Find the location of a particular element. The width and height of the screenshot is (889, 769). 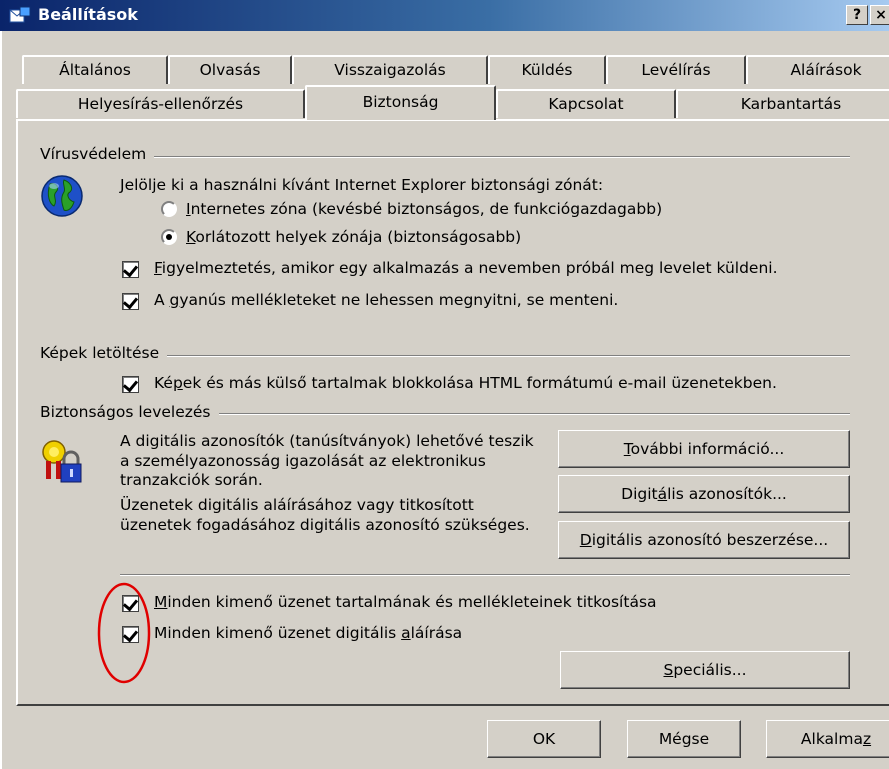

tab-helyesiras: Helyesírás-ellenőrzés is located at coordinates (160, 103).